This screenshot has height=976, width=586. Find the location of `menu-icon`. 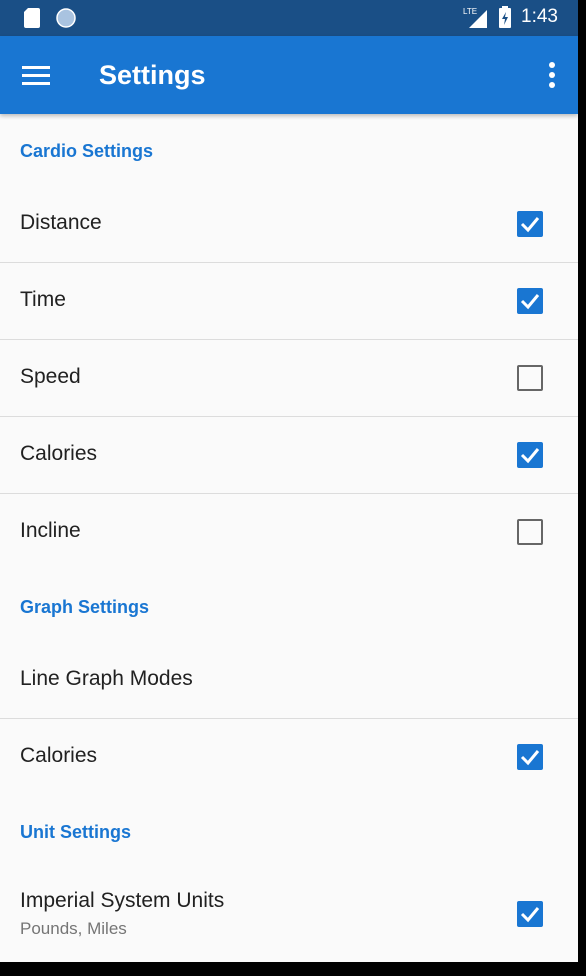

menu-icon is located at coordinates (36, 75).